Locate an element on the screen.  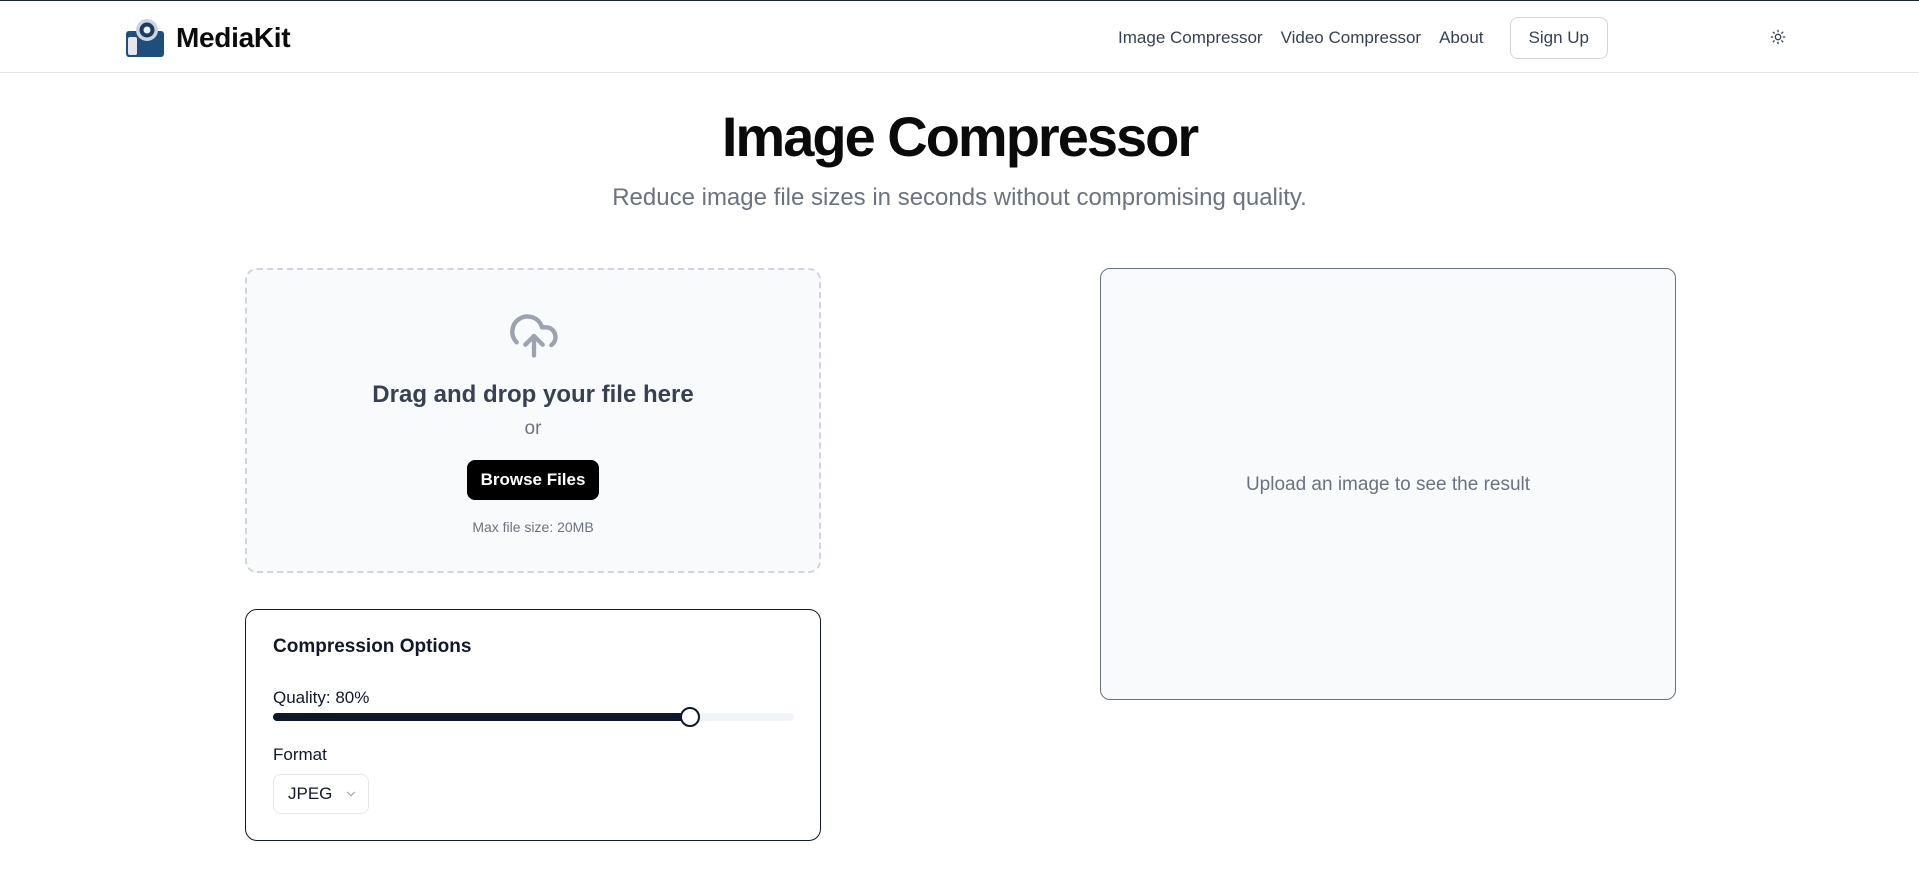
nav-link-video-compressor: Video Compressor is located at coordinates (1351, 38).